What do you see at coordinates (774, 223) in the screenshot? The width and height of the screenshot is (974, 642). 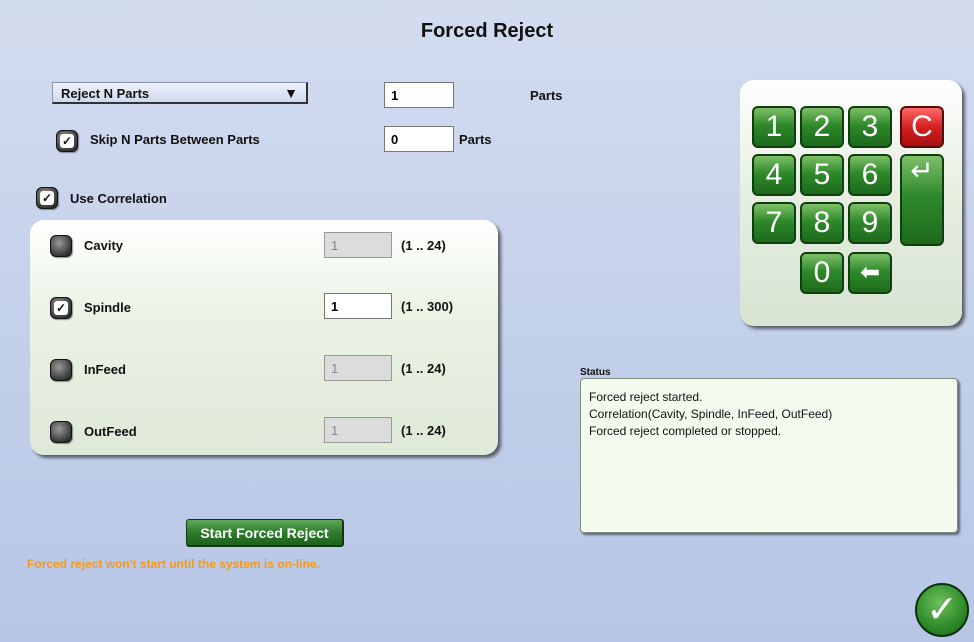 I see `key-7: 7` at bounding box center [774, 223].